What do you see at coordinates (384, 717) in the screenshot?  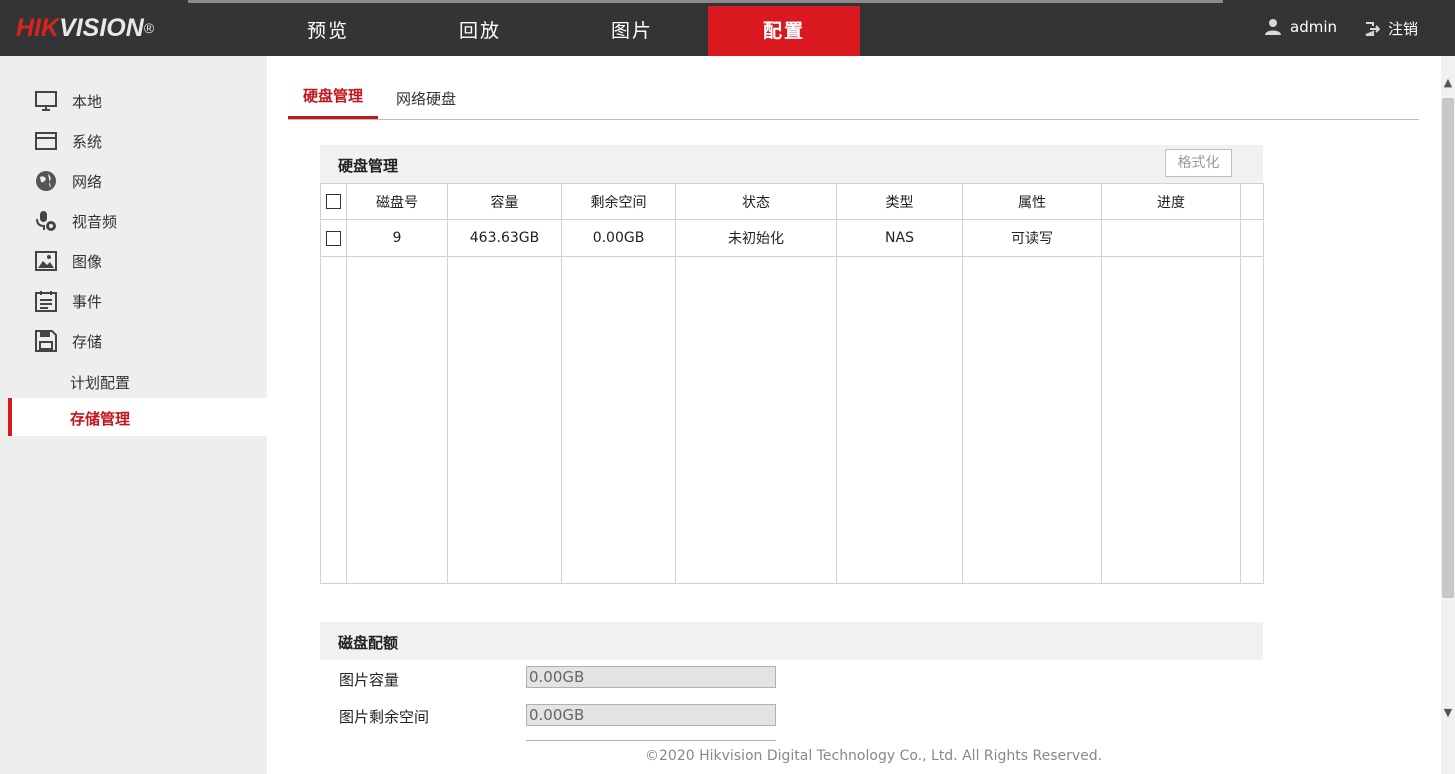 I see `picture-free-label: 图片剩余空间` at bounding box center [384, 717].